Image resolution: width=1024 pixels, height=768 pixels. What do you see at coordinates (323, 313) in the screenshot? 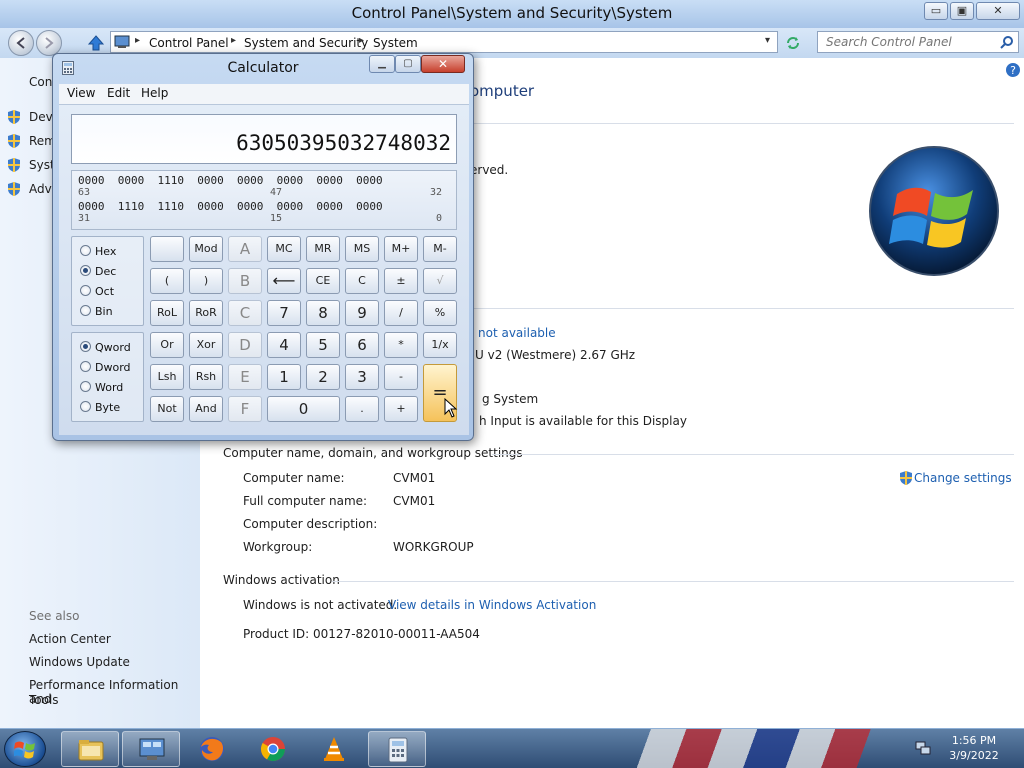
I see `key-8: 8` at bounding box center [323, 313].